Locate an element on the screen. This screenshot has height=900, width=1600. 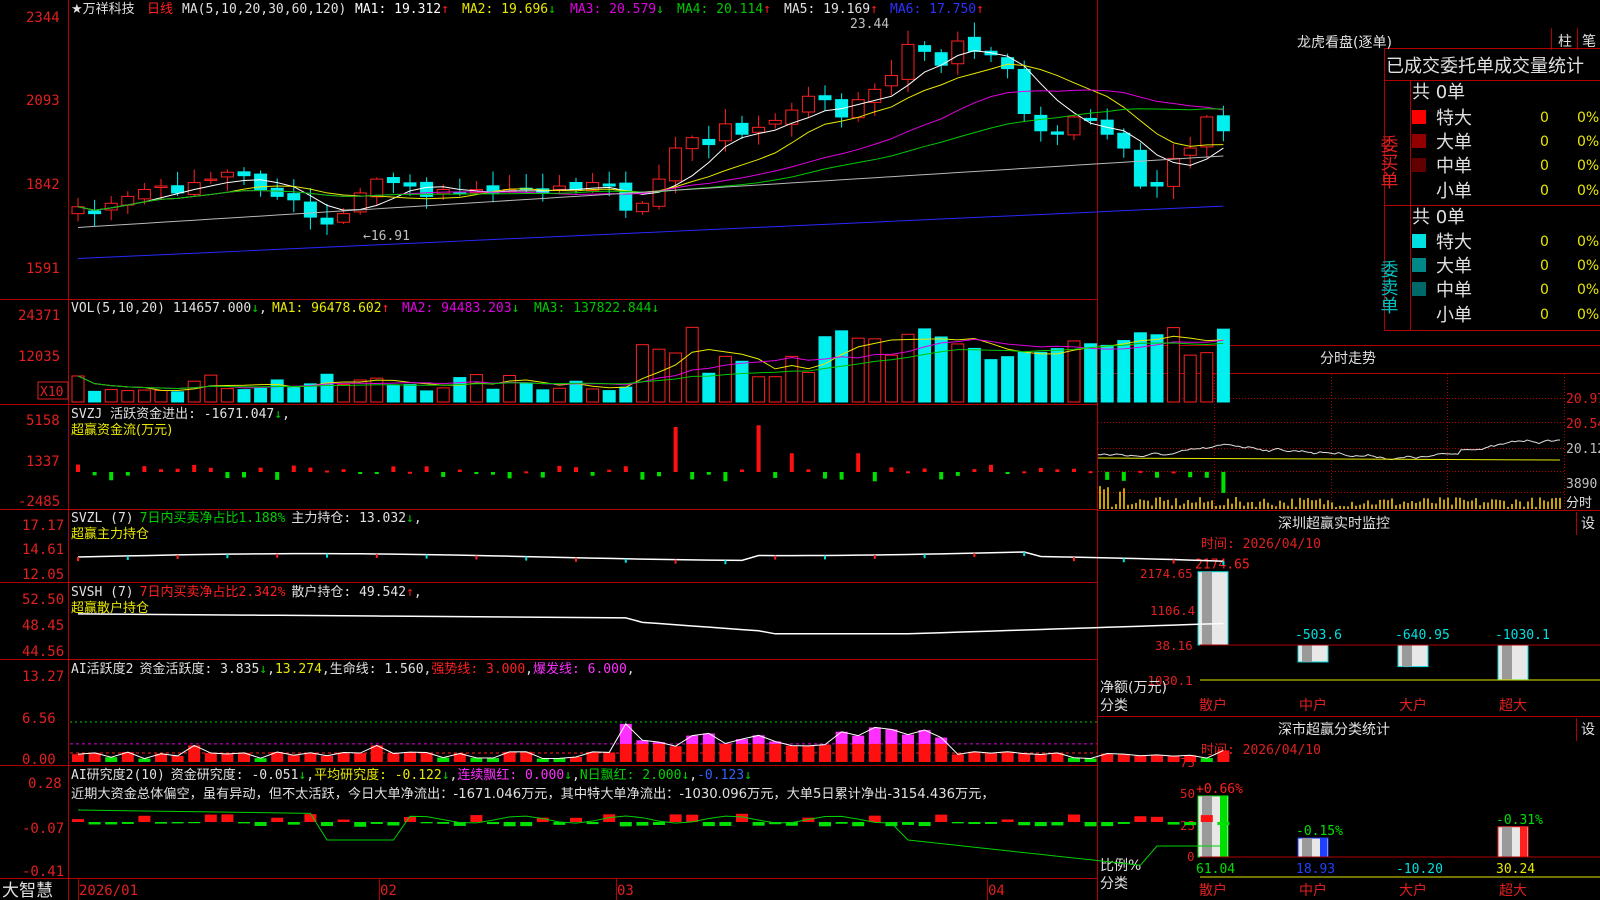
ai2-chart is located at coordinates (651, 837).